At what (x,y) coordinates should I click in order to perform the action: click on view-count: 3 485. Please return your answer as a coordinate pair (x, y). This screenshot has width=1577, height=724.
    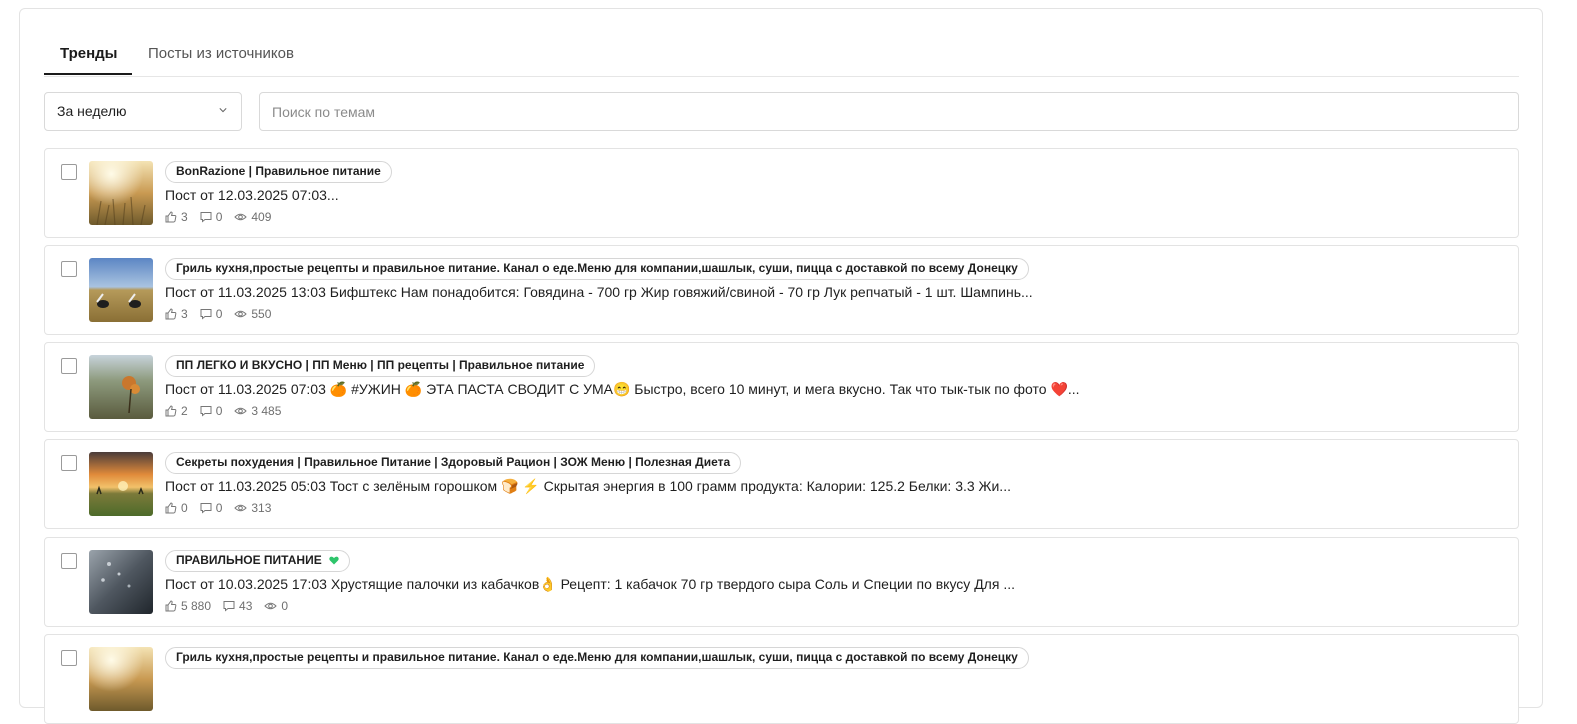
    Looking at the image, I should click on (266, 411).